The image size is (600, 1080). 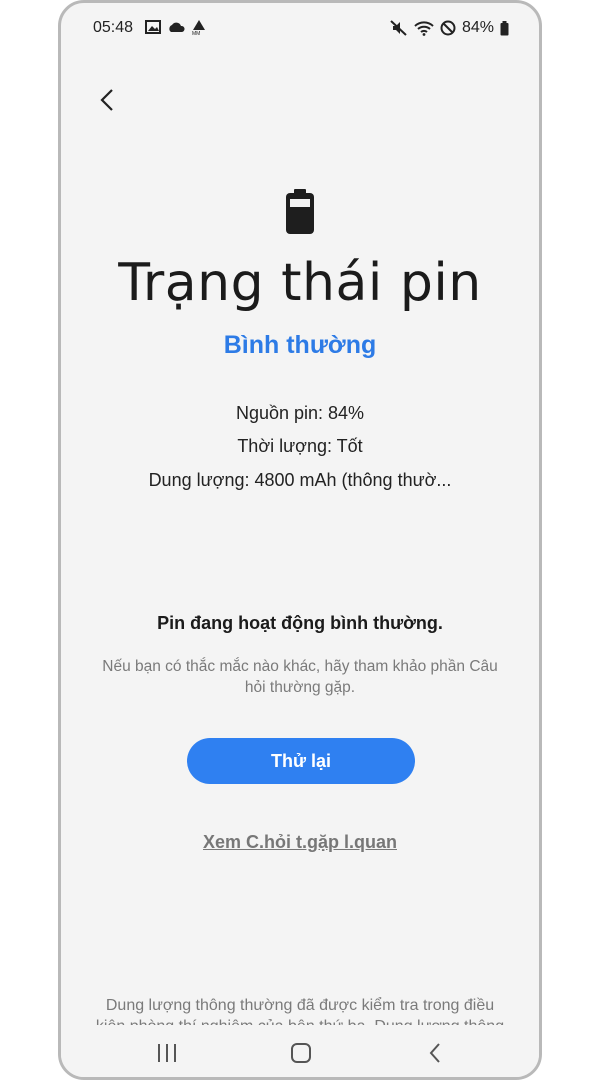 I want to click on back-icon, so click(x=434, y=1053).